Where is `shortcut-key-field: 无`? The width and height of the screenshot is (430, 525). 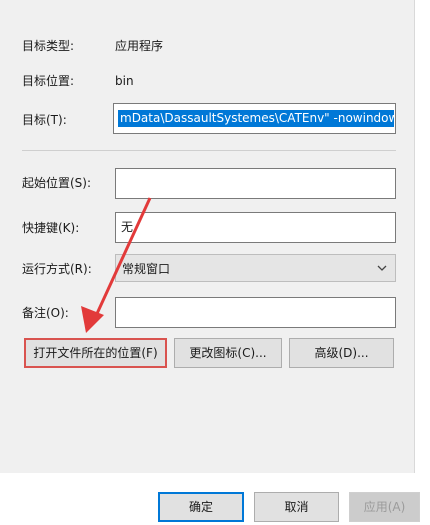
shortcut-key-field: 无 is located at coordinates (255, 227).